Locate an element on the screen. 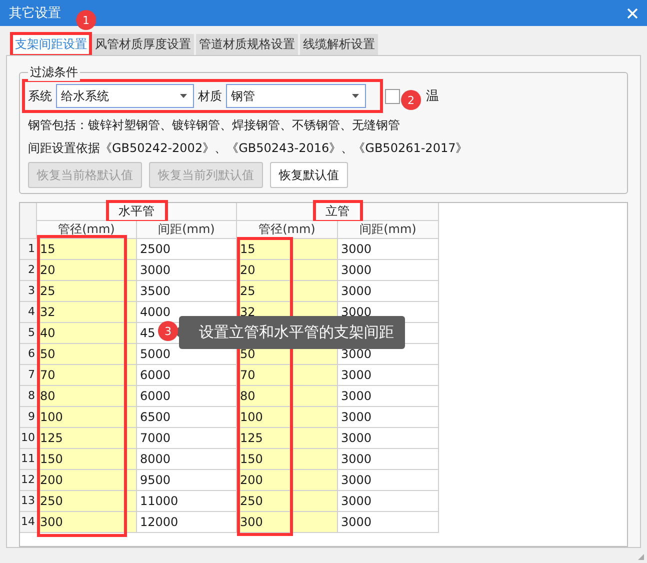  field-label: 材质 is located at coordinates (210, 96).